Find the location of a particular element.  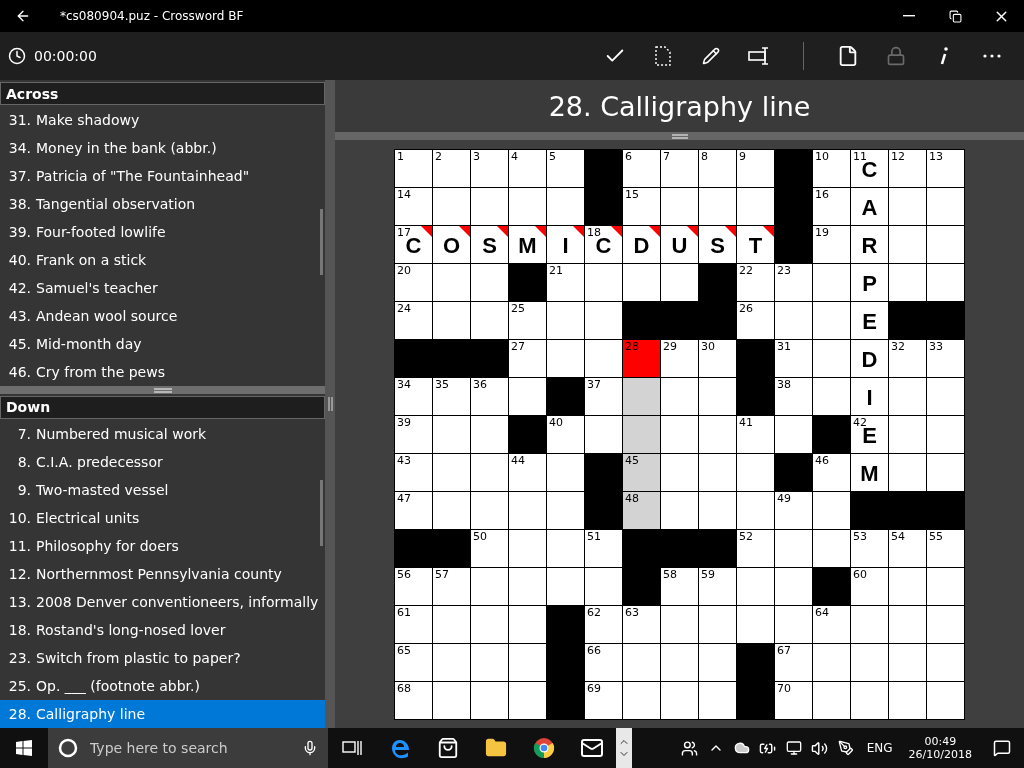

search-field: Type here to search is located at coordinates (190, 748).